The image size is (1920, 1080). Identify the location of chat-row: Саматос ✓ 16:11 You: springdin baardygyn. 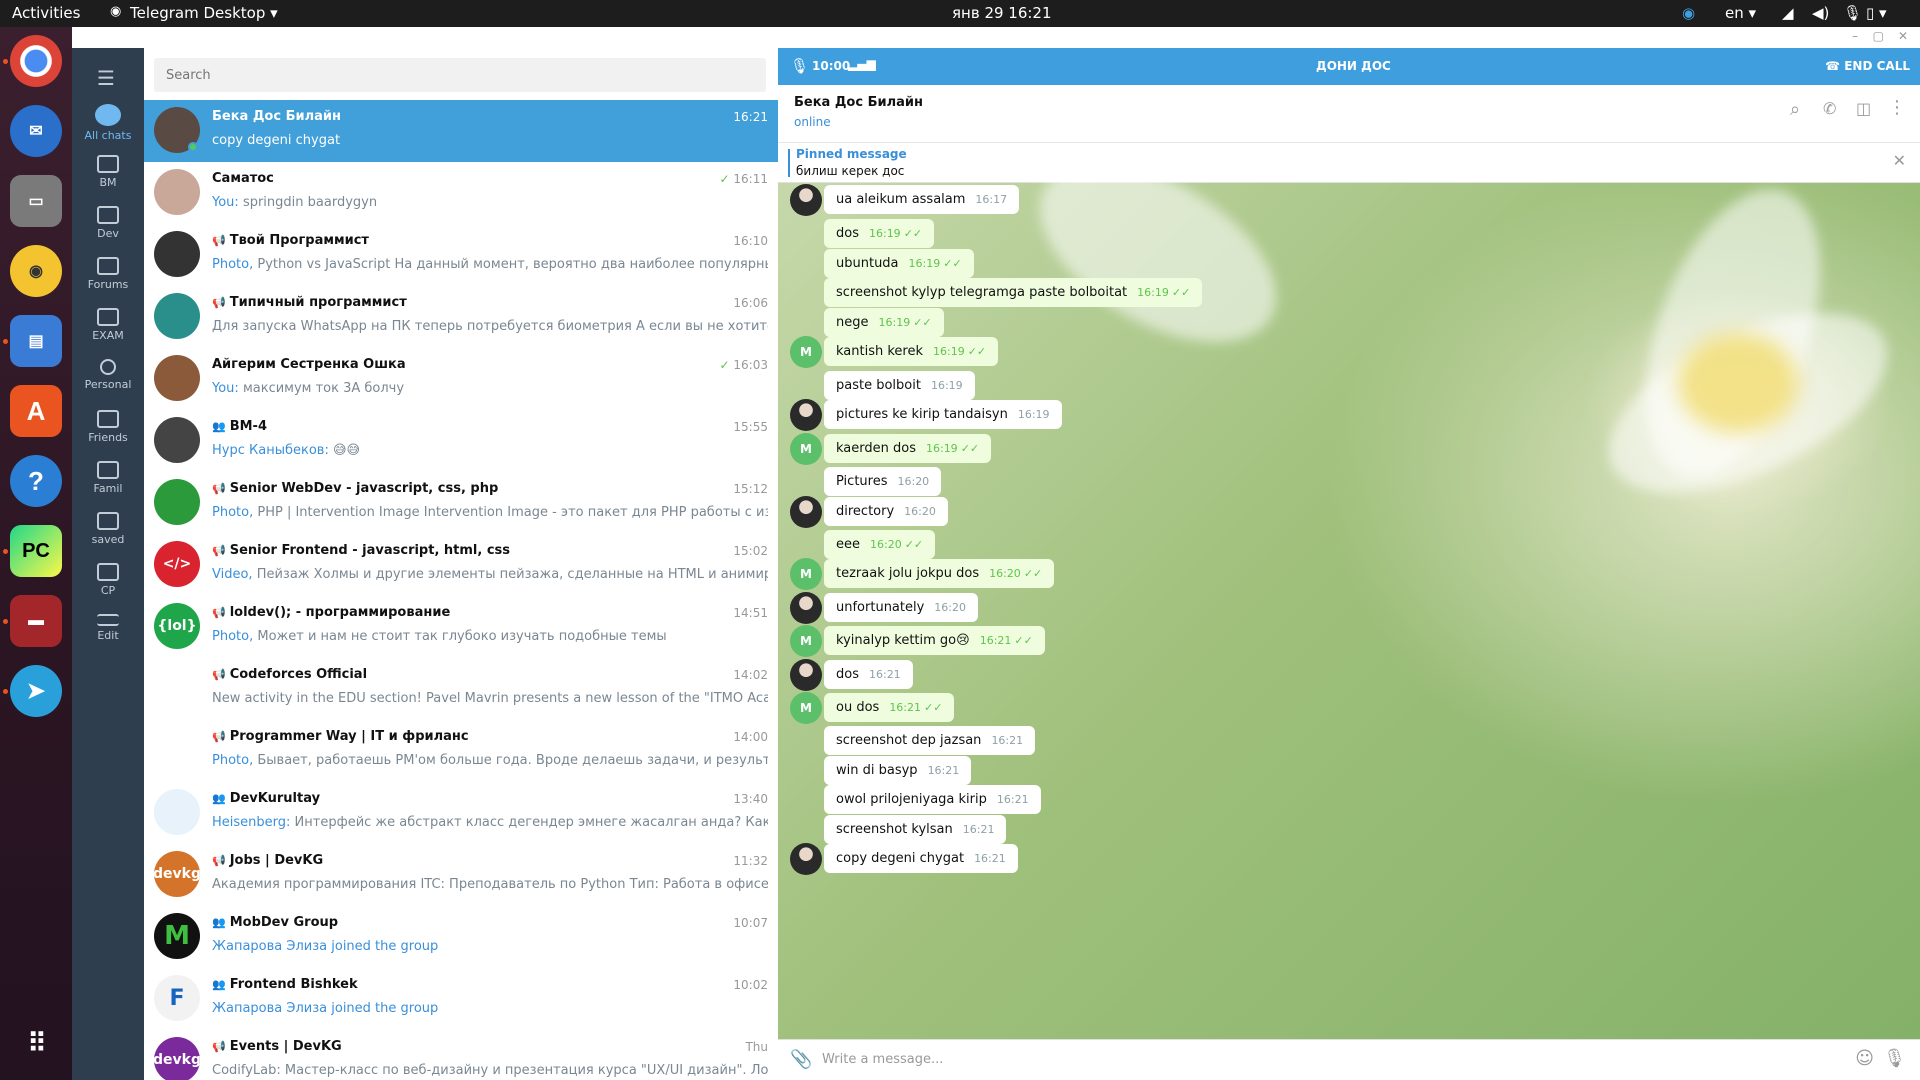
(461, 193).